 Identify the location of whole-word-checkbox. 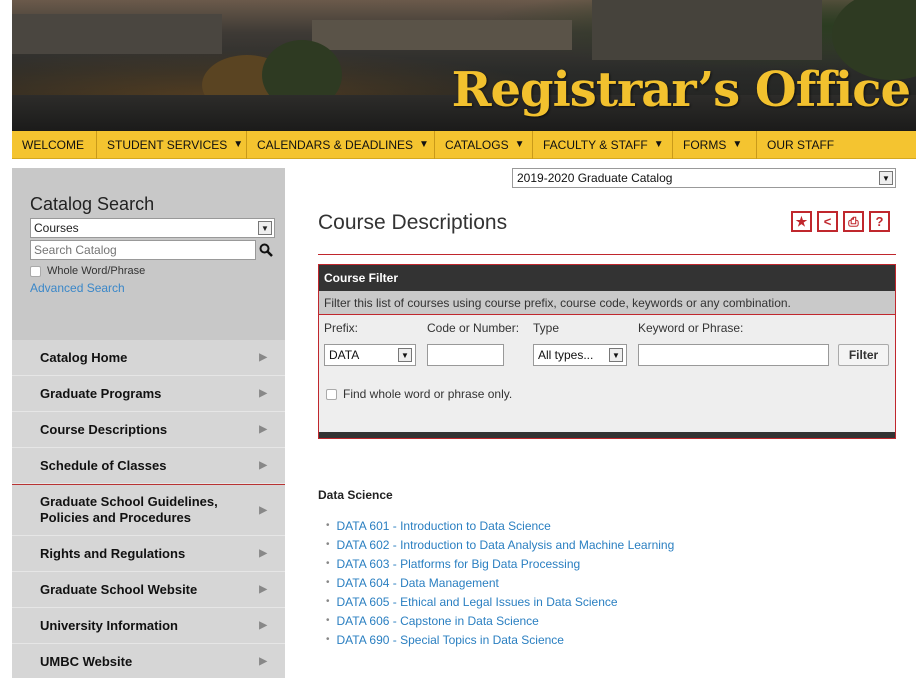
(35, 271).